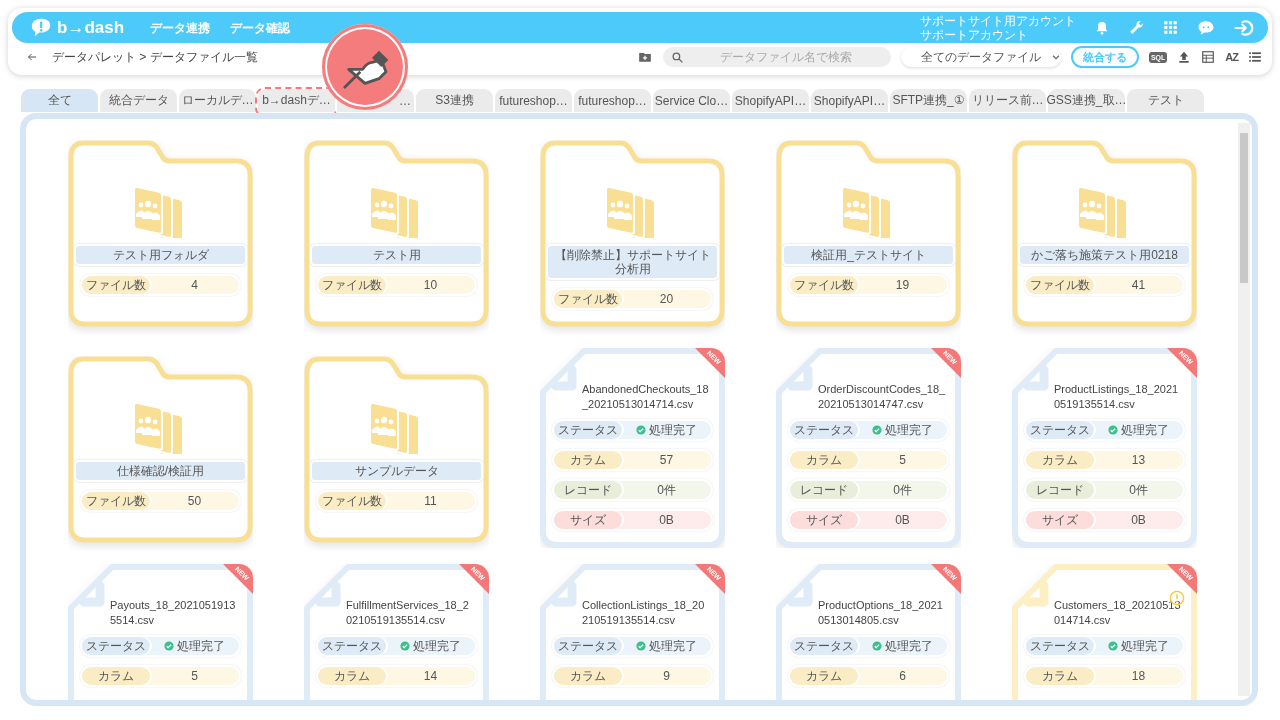 The width and height of the screenshot is (1280, 720). Describe the element at coordinates (588, 520) in the screenshot. I see `stat-label: サイズ` at that location.